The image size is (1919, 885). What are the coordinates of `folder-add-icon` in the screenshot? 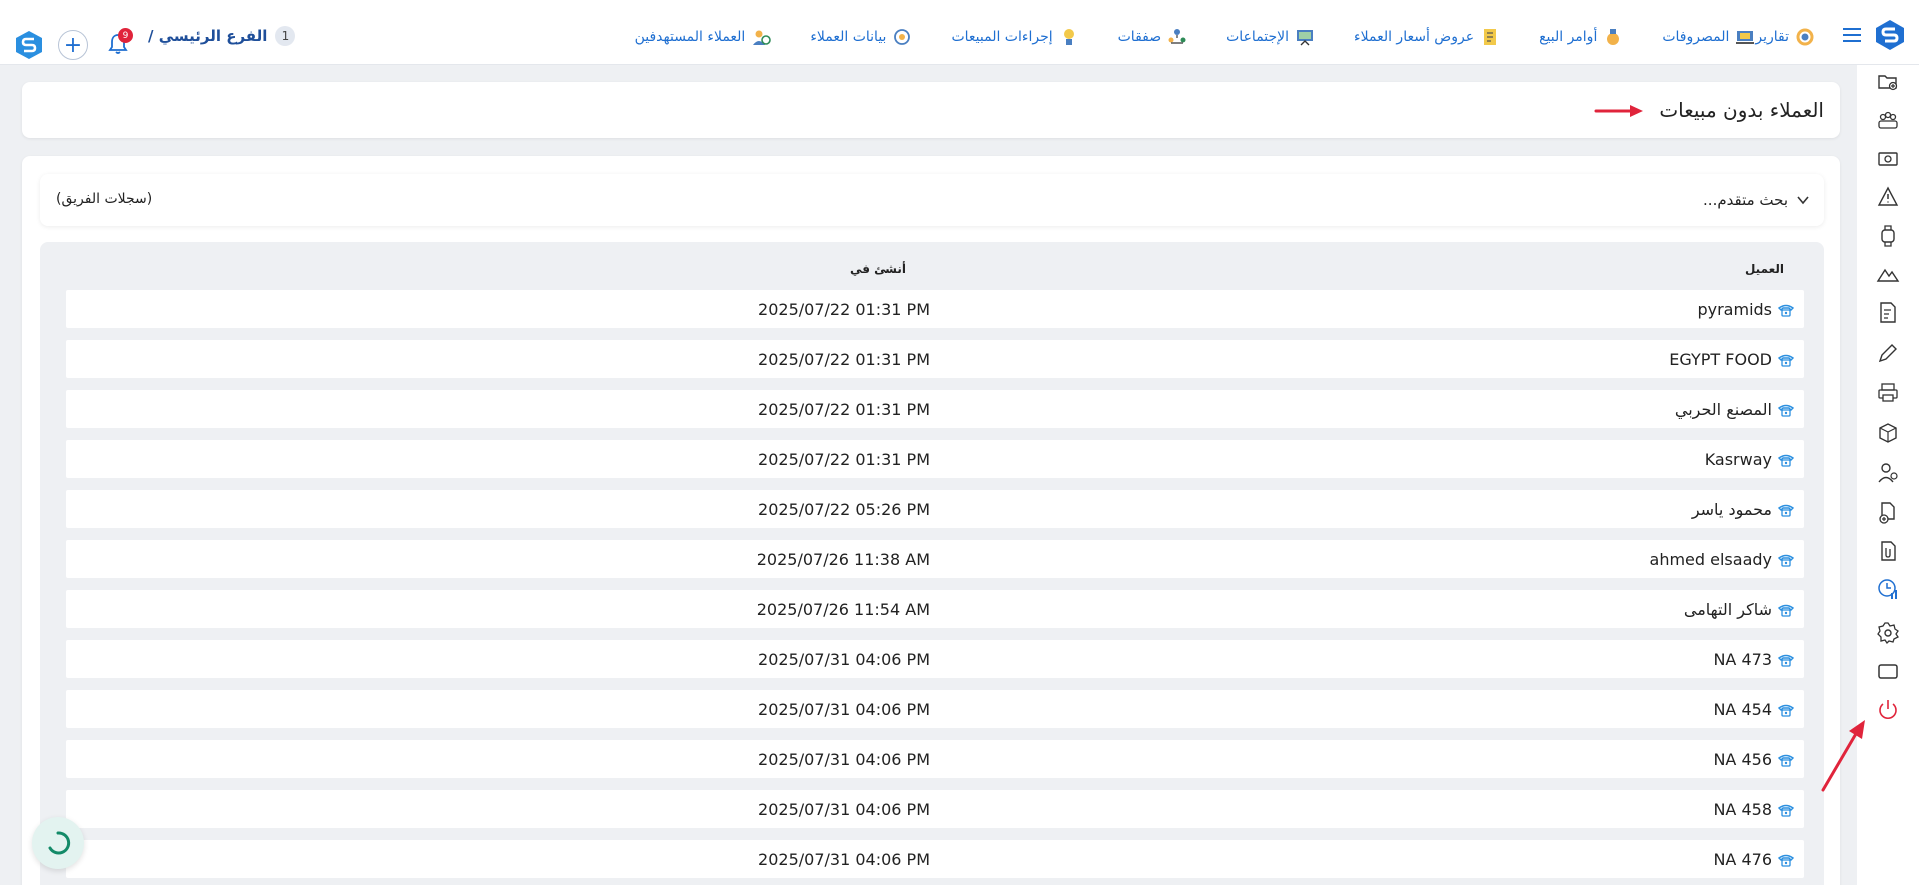 It's located at (1888, 83).